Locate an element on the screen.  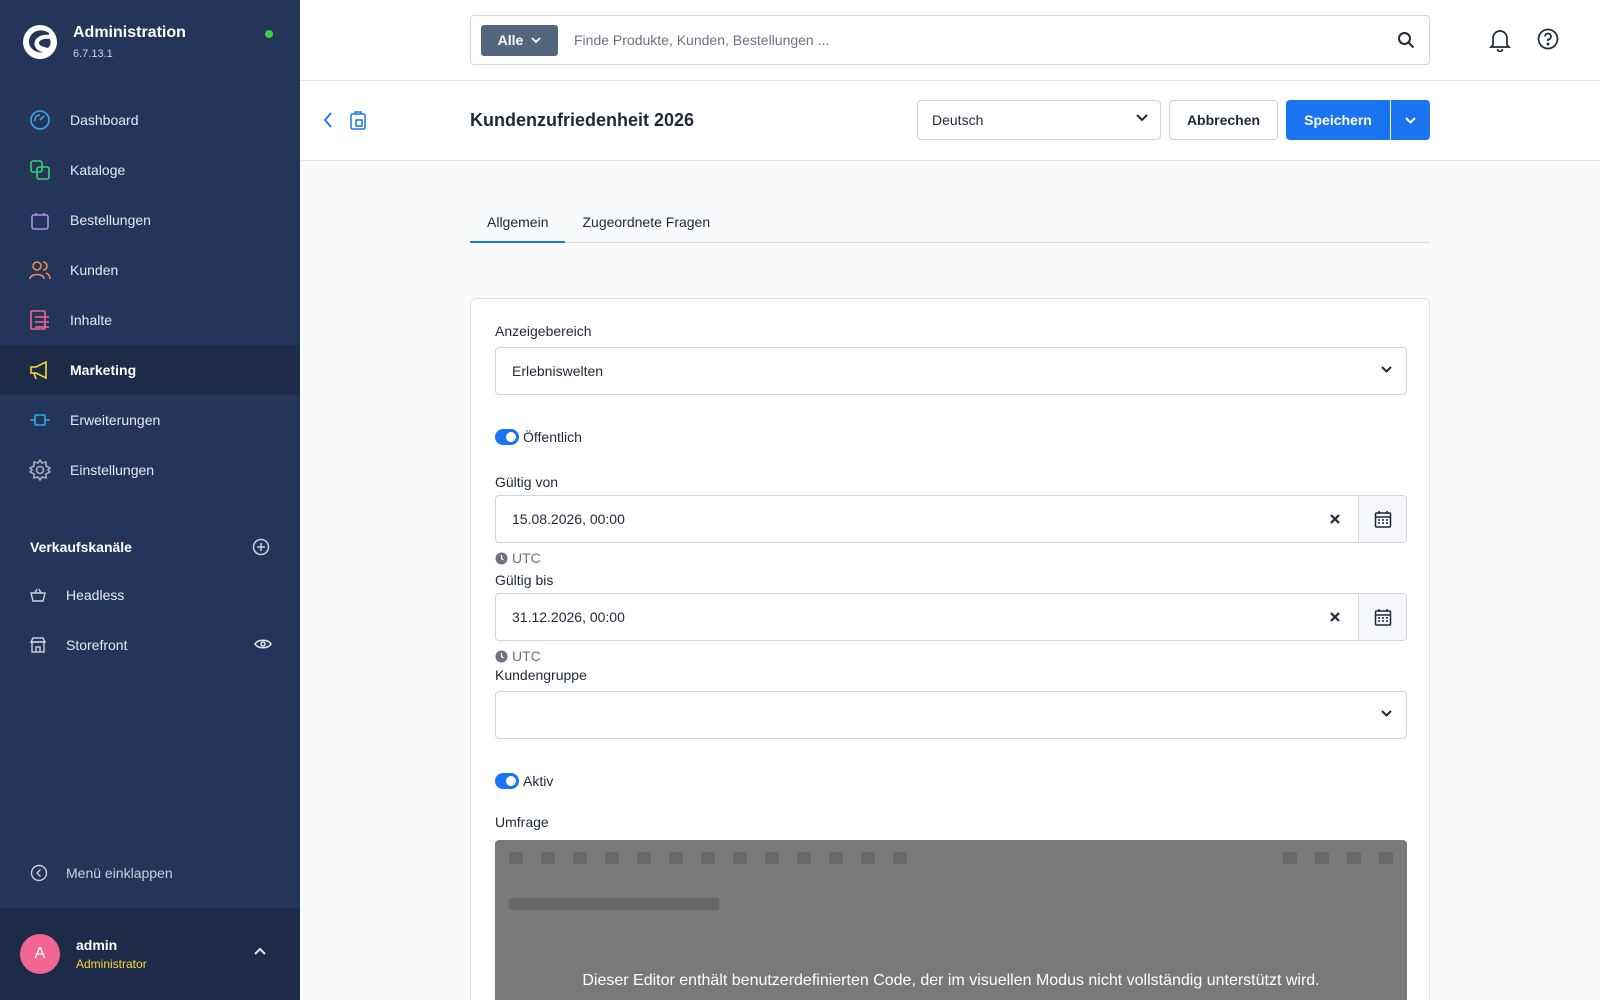
search-input is located at coordinates (964, 40).